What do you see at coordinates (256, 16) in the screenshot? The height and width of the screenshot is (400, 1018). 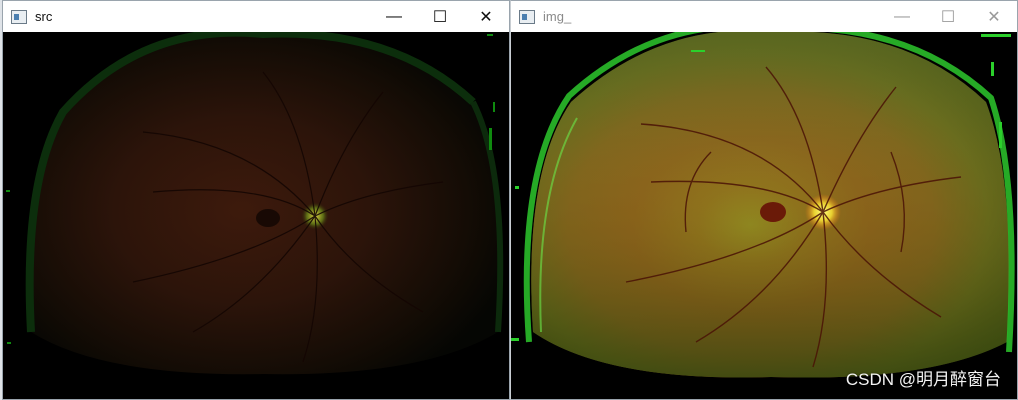 I see `src-titlebar: src — ☐ ✕` at bounding box center [256, 16].